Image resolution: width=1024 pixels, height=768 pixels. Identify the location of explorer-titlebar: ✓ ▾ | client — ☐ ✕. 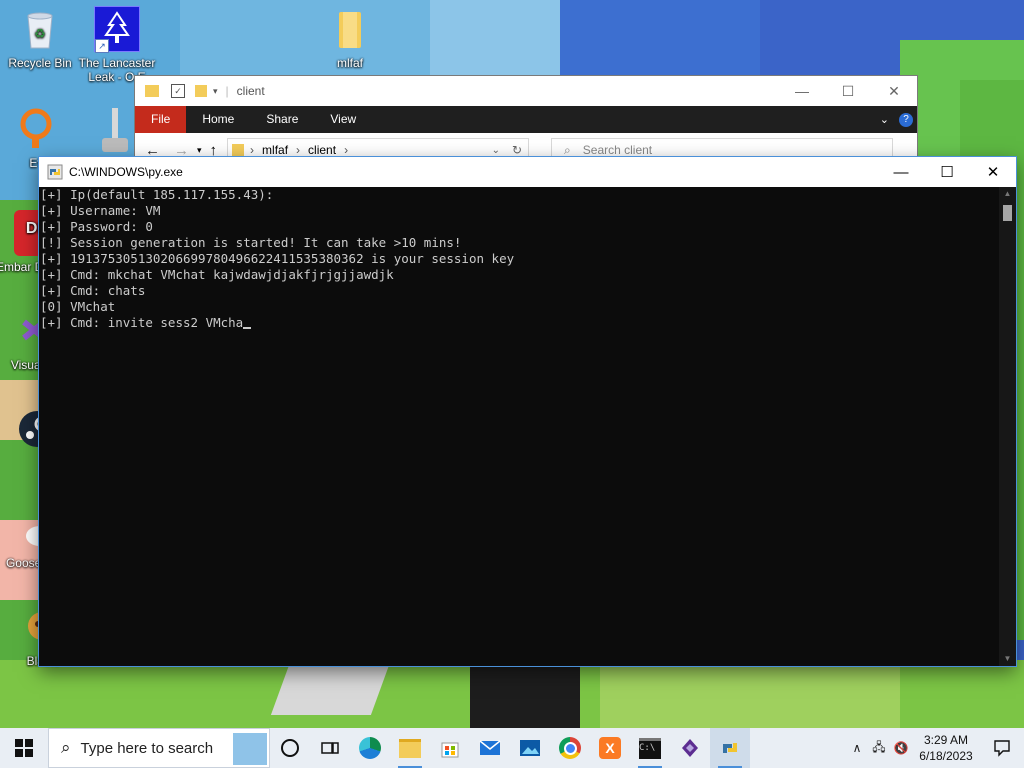
(526, 91).